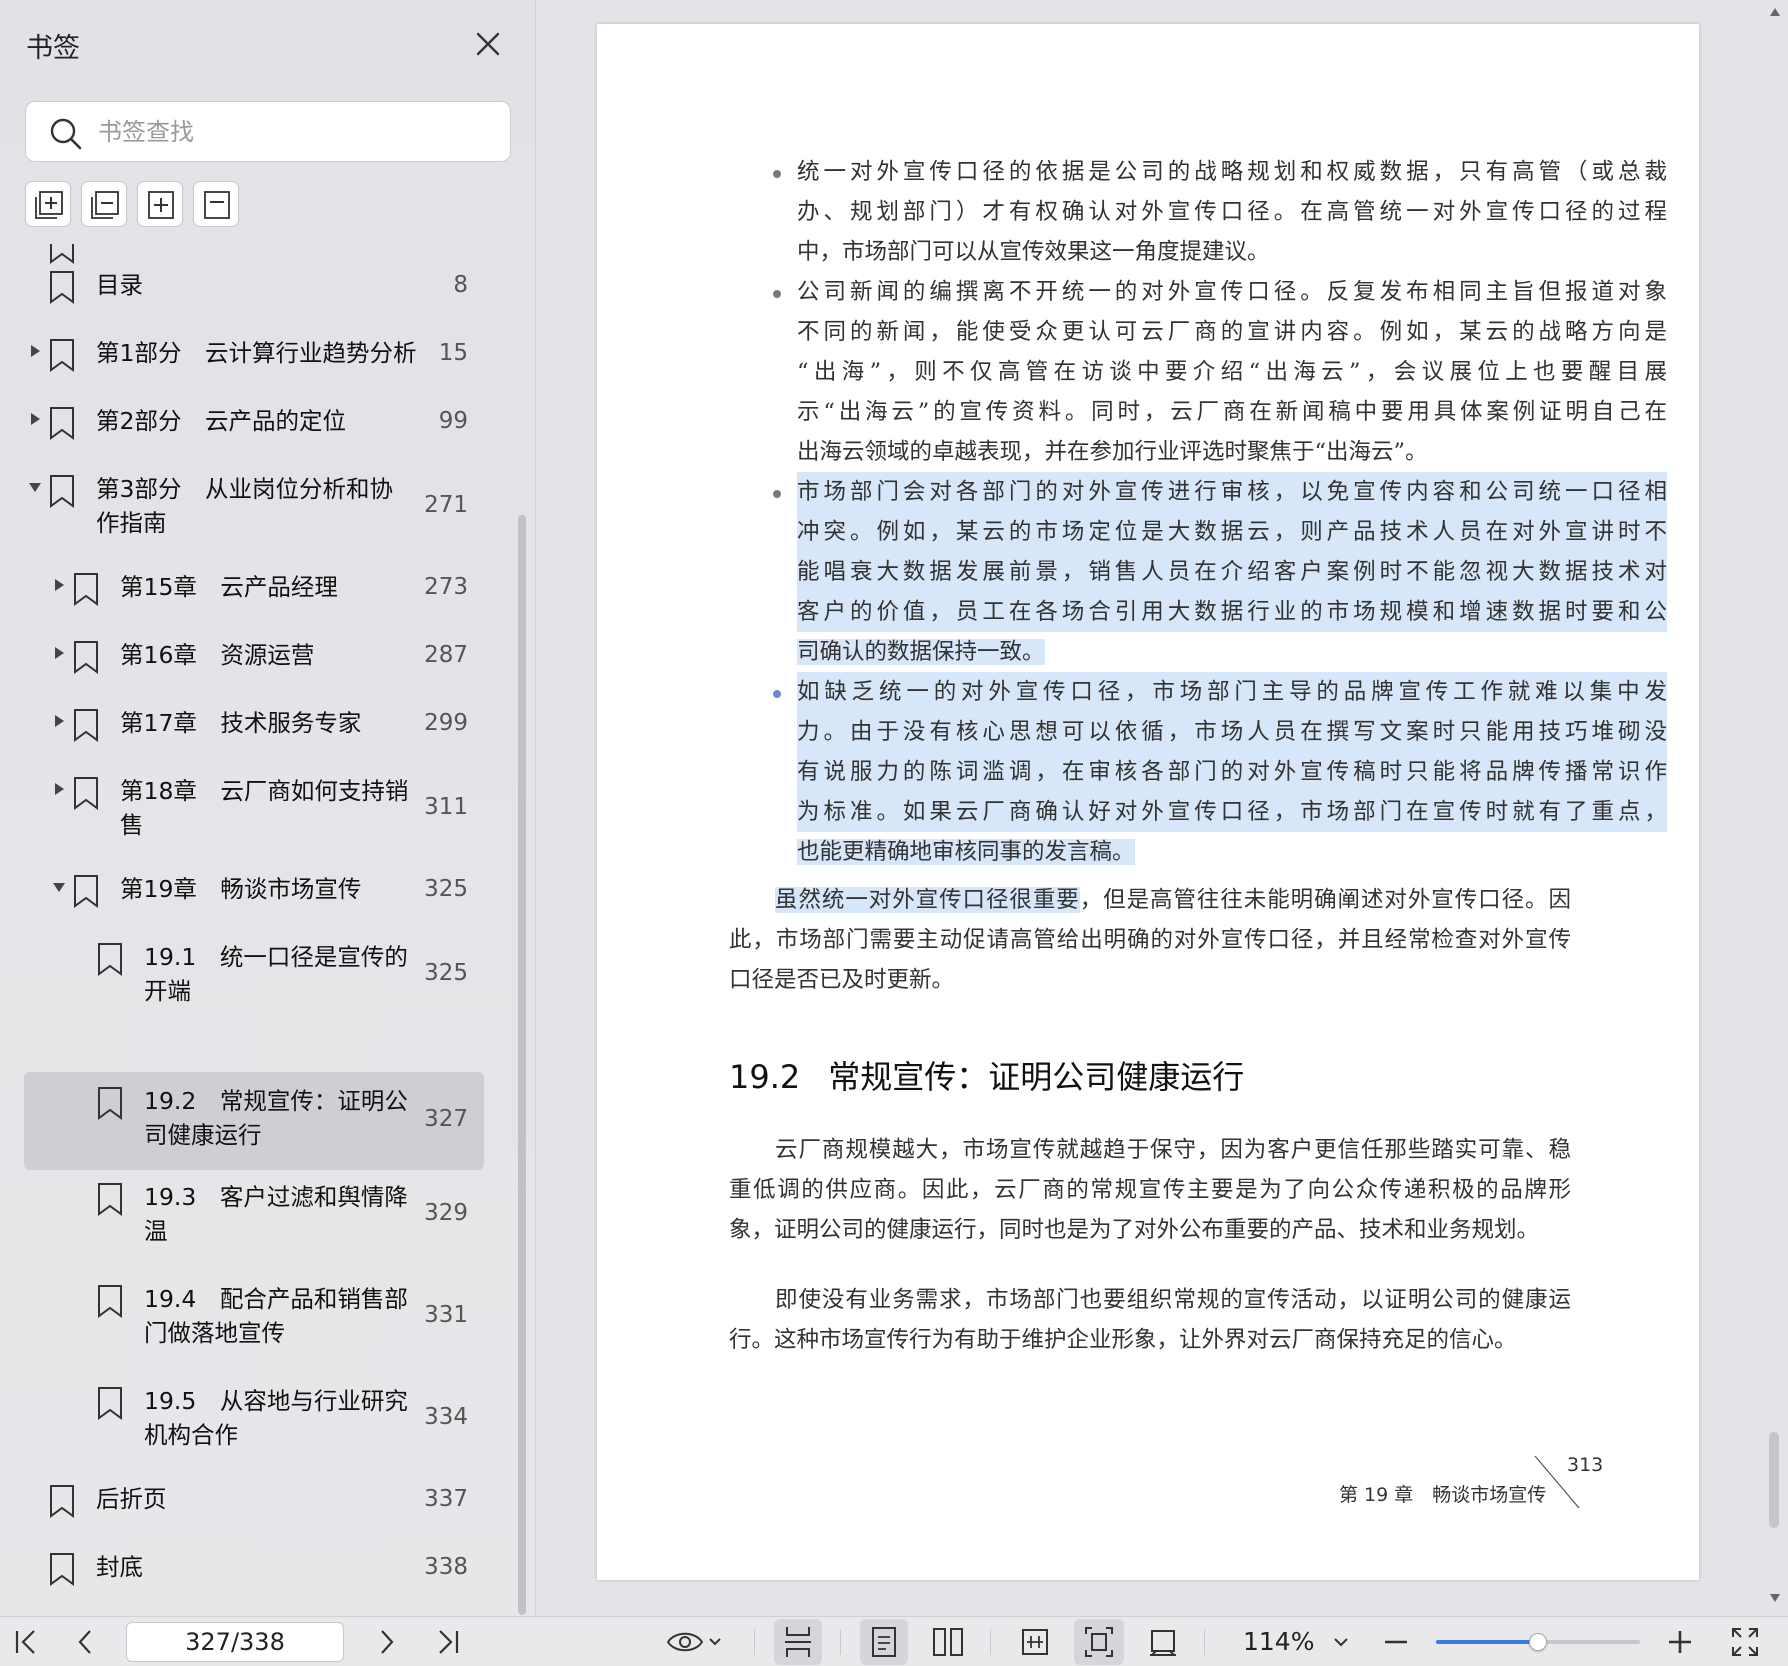 The image size is (1788, 1666). What do you see at coordinates (522, 1065) in the screenshot?
I see `sidebar-scrollbar` at bounding box center [522, 1065].